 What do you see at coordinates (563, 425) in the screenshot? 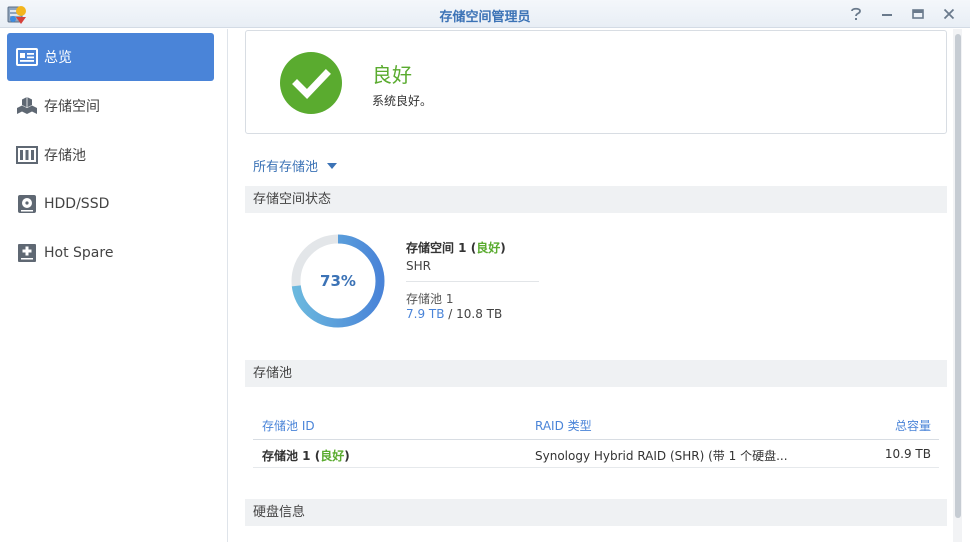
I see `column-header-raid-type: RAID 类型` at bounding box center [563, 425].